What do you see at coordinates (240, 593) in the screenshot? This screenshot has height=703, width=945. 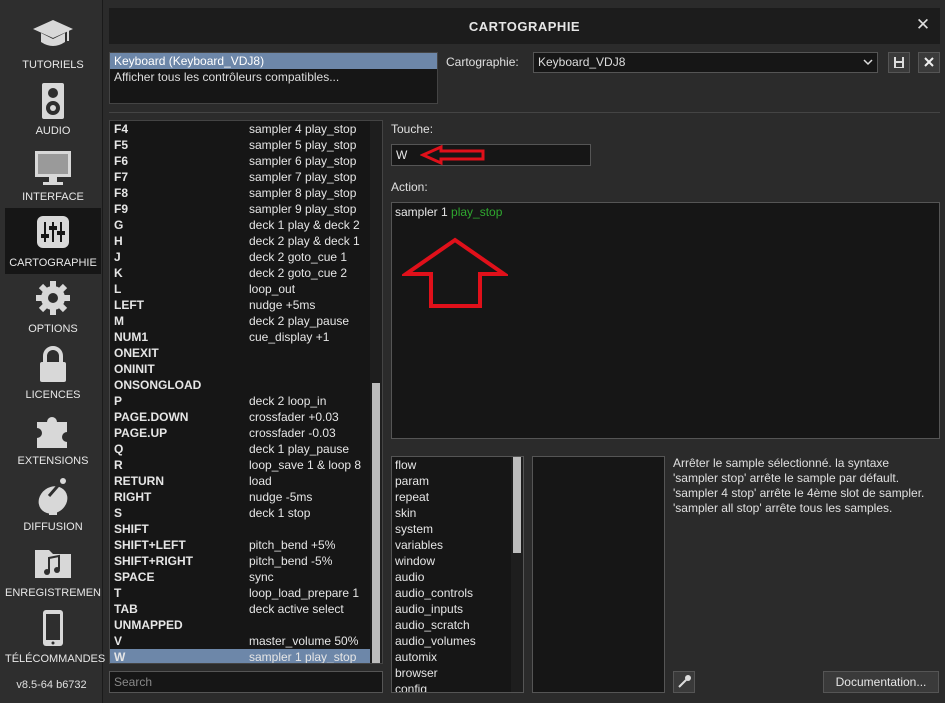 I see `table-row: Tloop_load_prepare 1` at bounding box center [240, 593].